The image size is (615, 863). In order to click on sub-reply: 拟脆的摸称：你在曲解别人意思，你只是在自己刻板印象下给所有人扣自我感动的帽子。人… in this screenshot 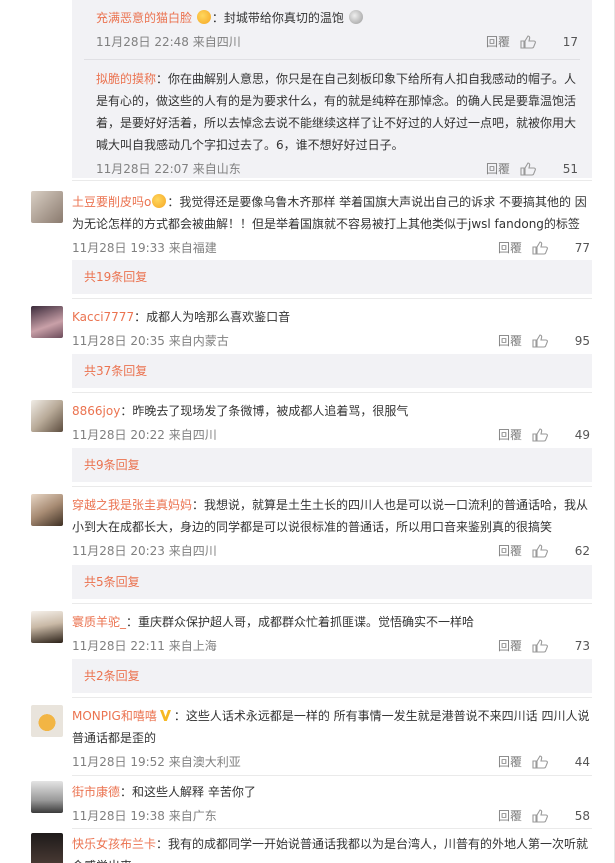, I will do `click(332, 121)`.